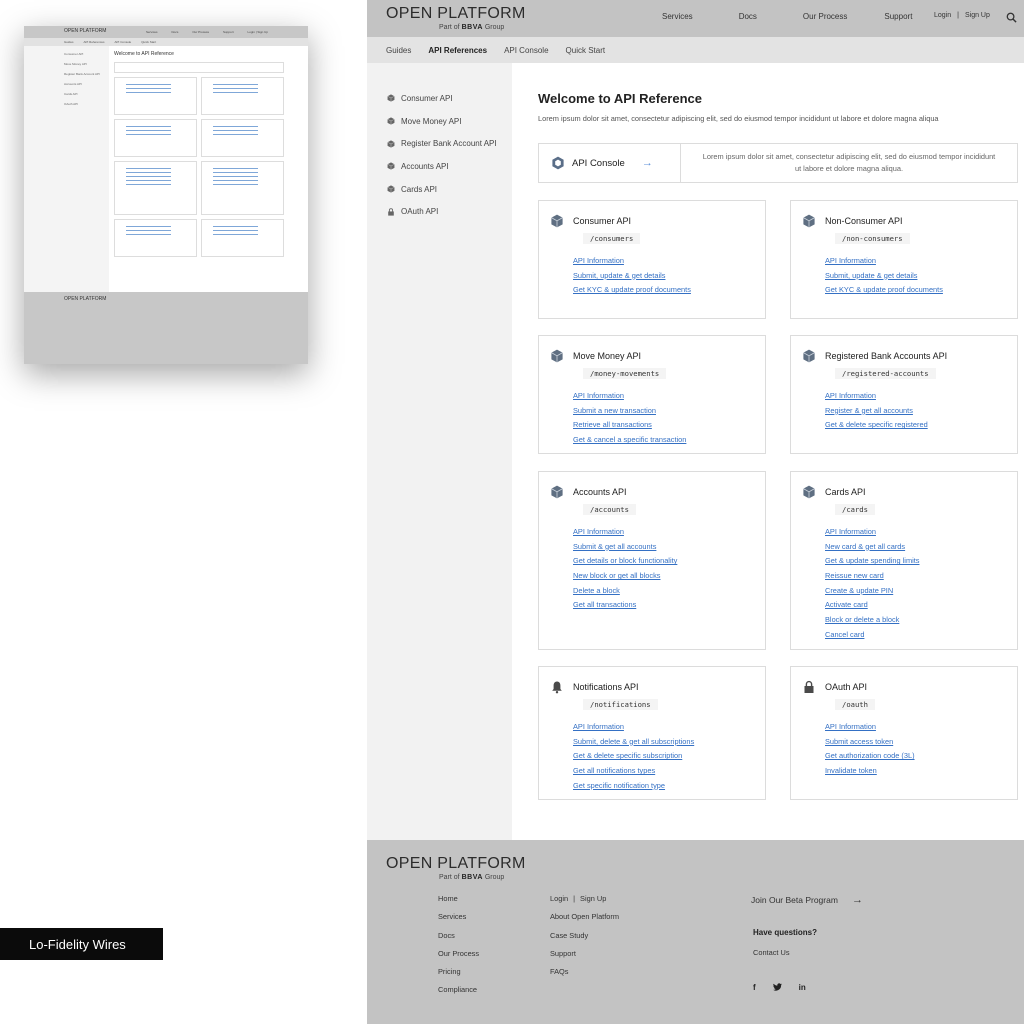 This screenshot has width=1024, height=1024. I want to click on card-link: Get specific notification type, so click(669, 786).